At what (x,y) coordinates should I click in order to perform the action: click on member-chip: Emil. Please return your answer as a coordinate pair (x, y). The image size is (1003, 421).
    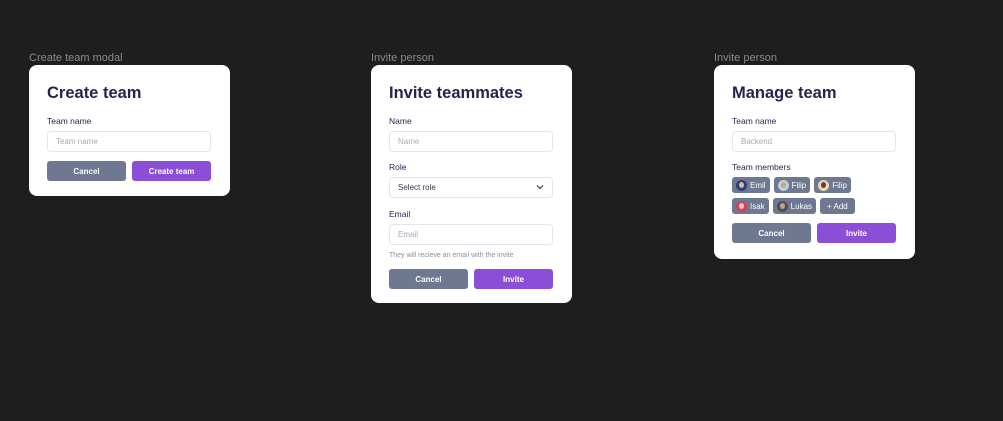
    Looking at the image, I should click on (751, 185).